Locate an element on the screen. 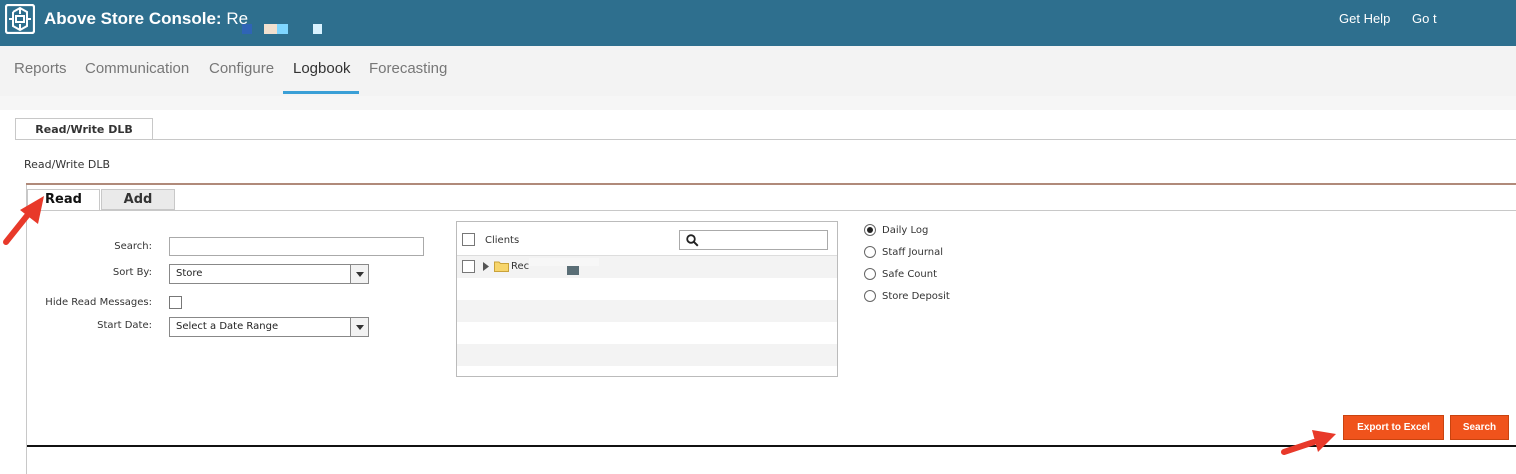  go-to-link: Go t is located at coordinates (1424, 18).